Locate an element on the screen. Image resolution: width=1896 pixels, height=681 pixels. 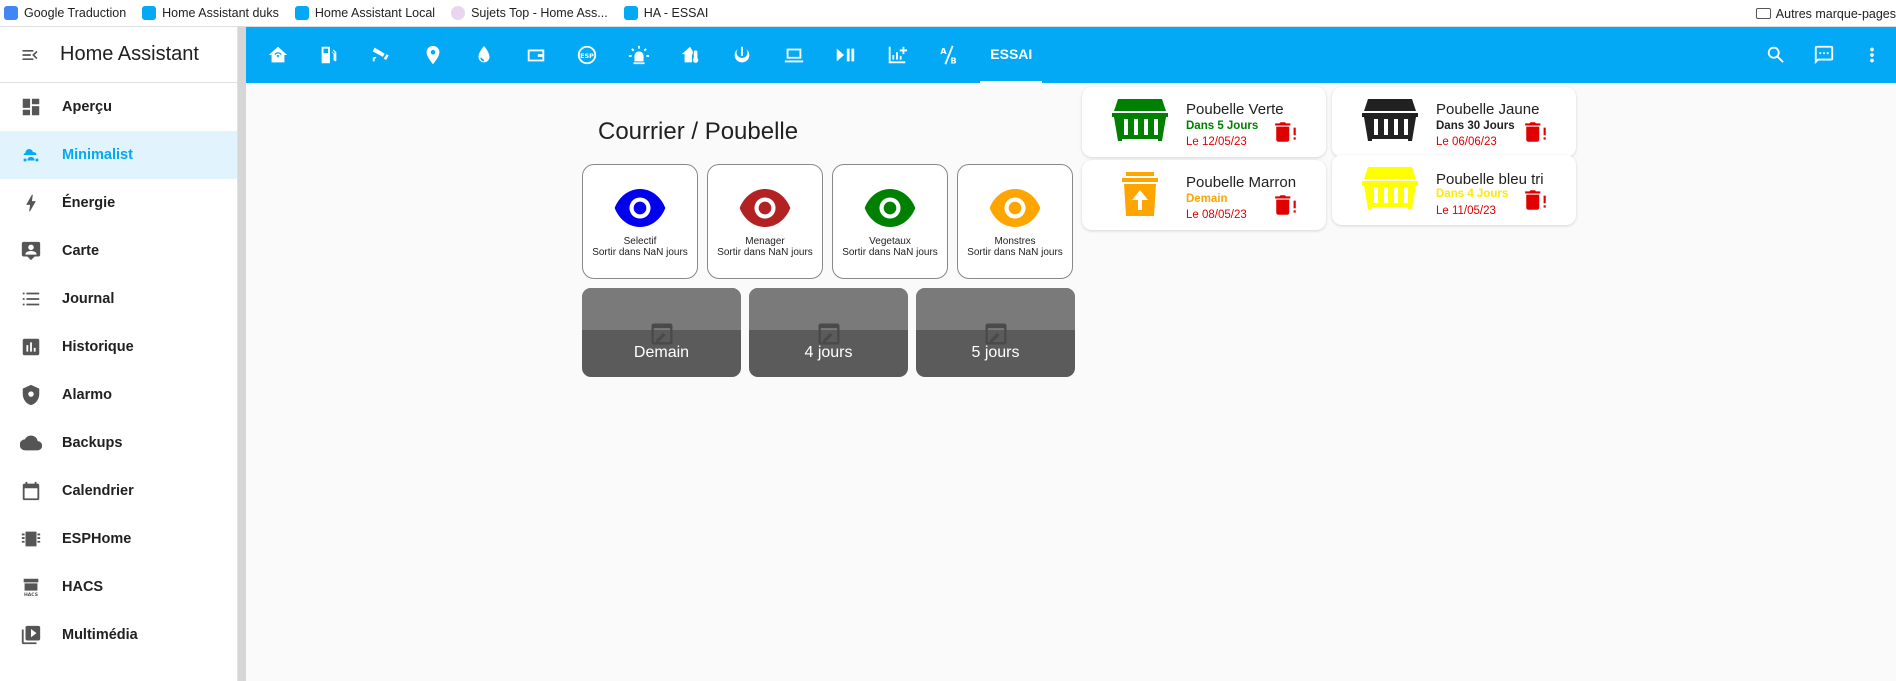
sidebar-item-alarmo: Alarmo is located at coordinates (118, 395).